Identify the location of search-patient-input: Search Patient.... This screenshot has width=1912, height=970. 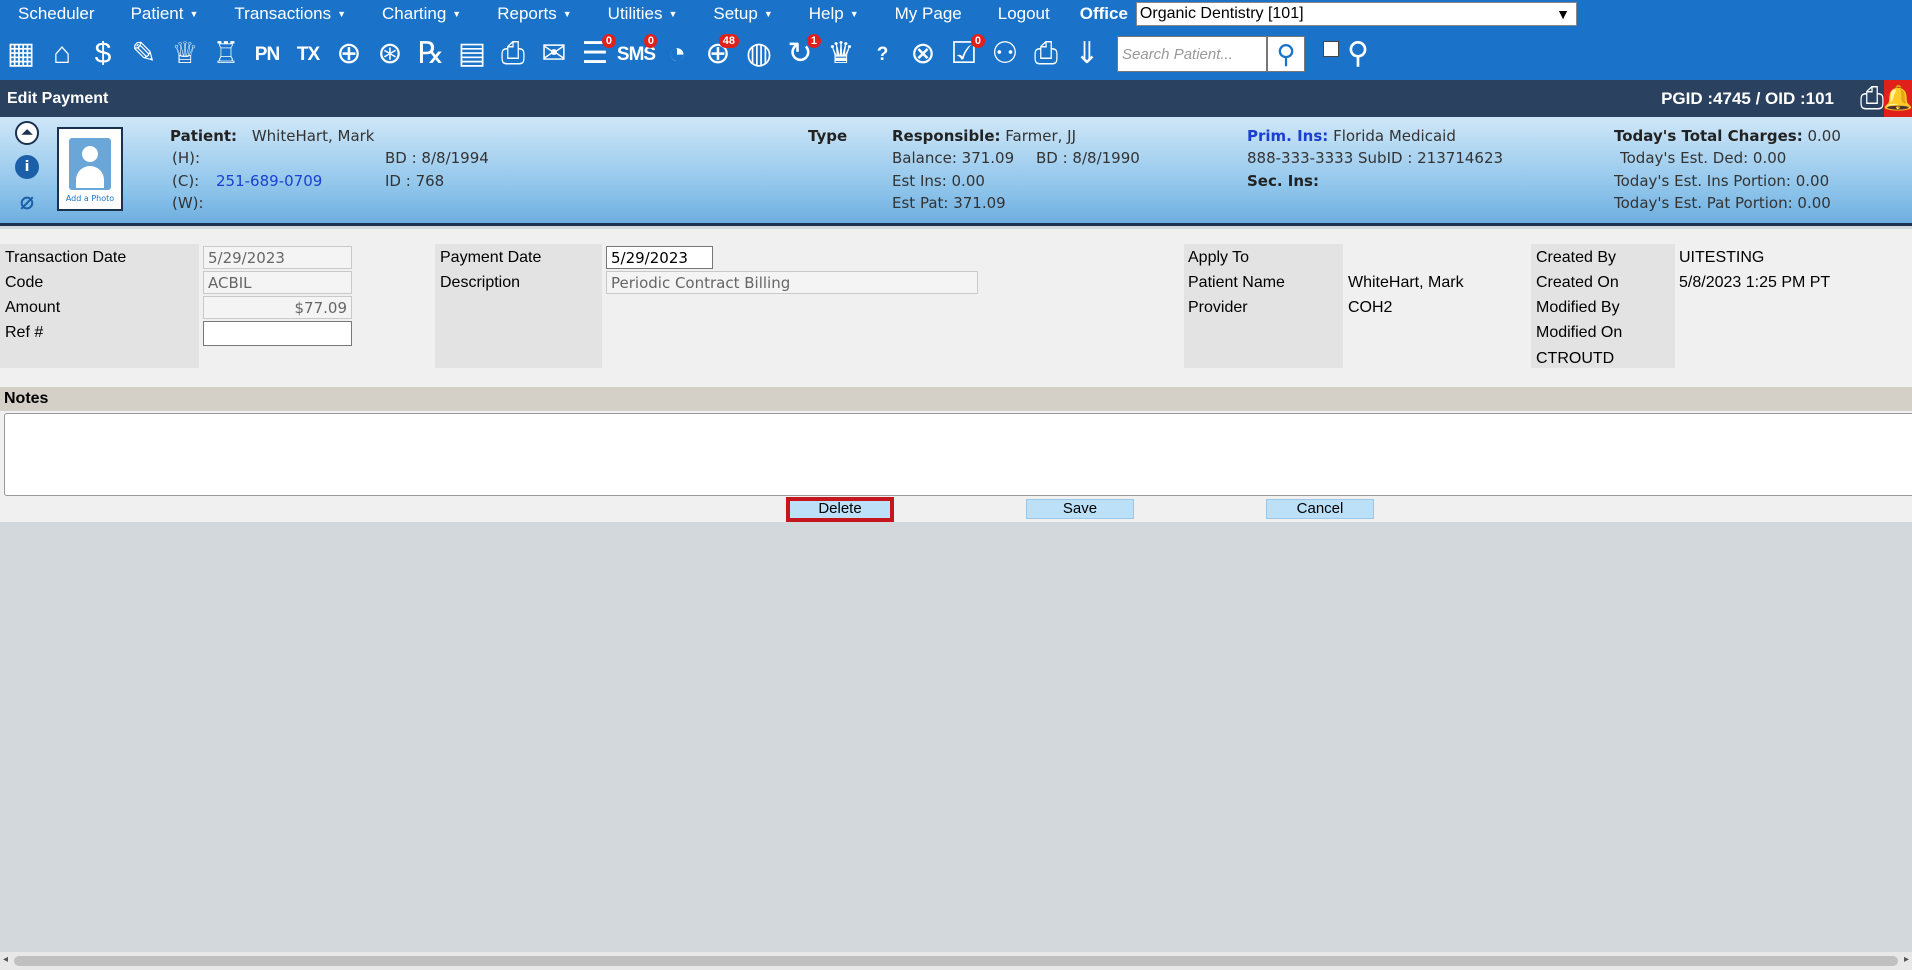
(1192, 54).